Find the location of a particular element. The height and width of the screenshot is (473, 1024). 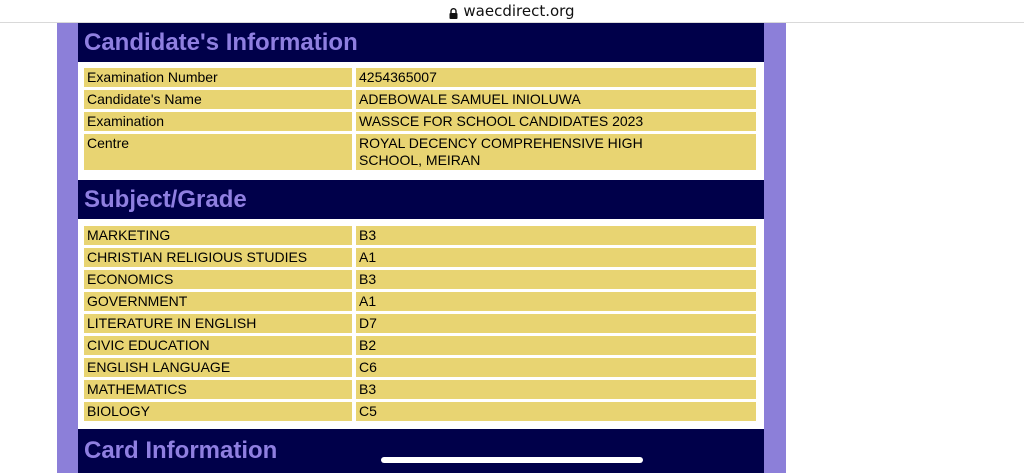

lock-icon is located at coordinates (453, 12).